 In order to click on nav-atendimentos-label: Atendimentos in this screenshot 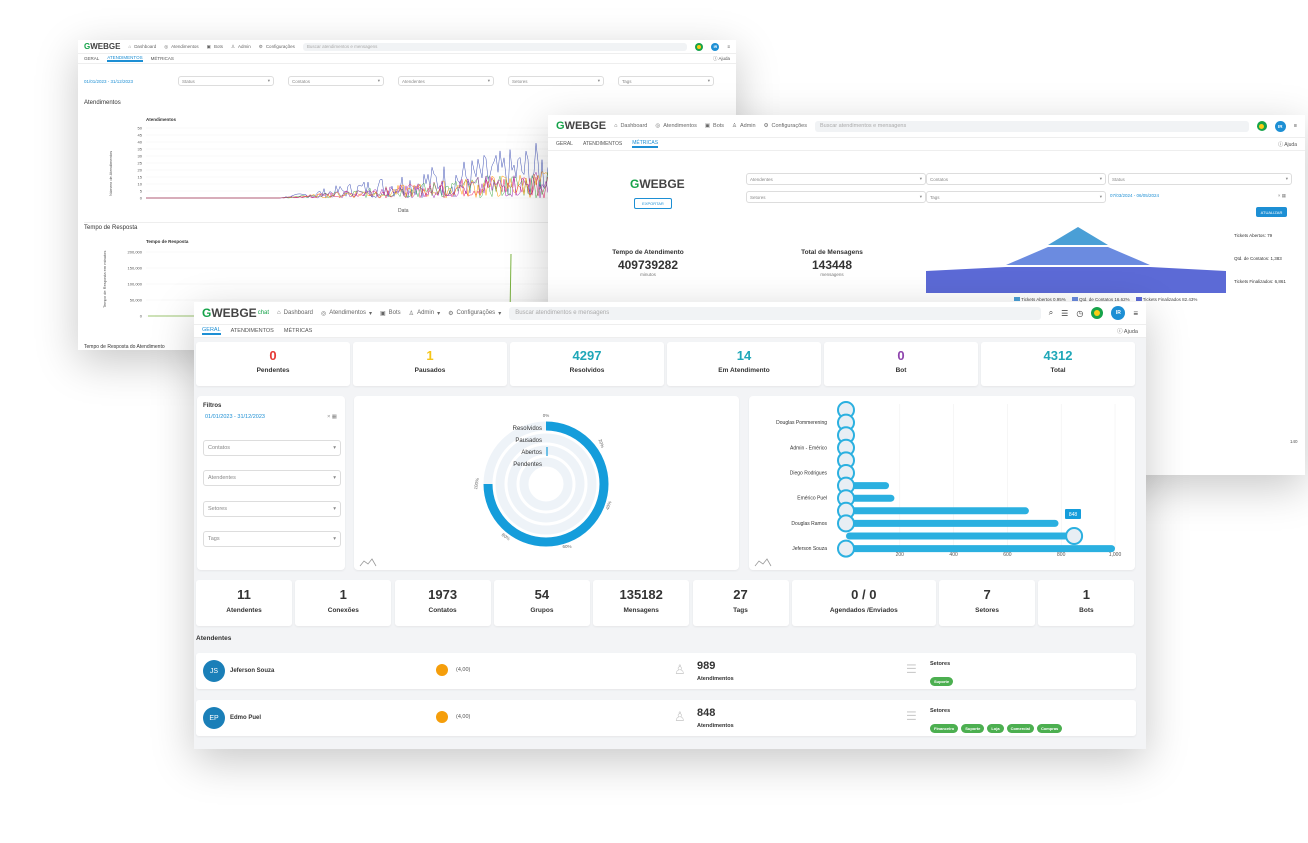, I will do `click(185, 46)`.